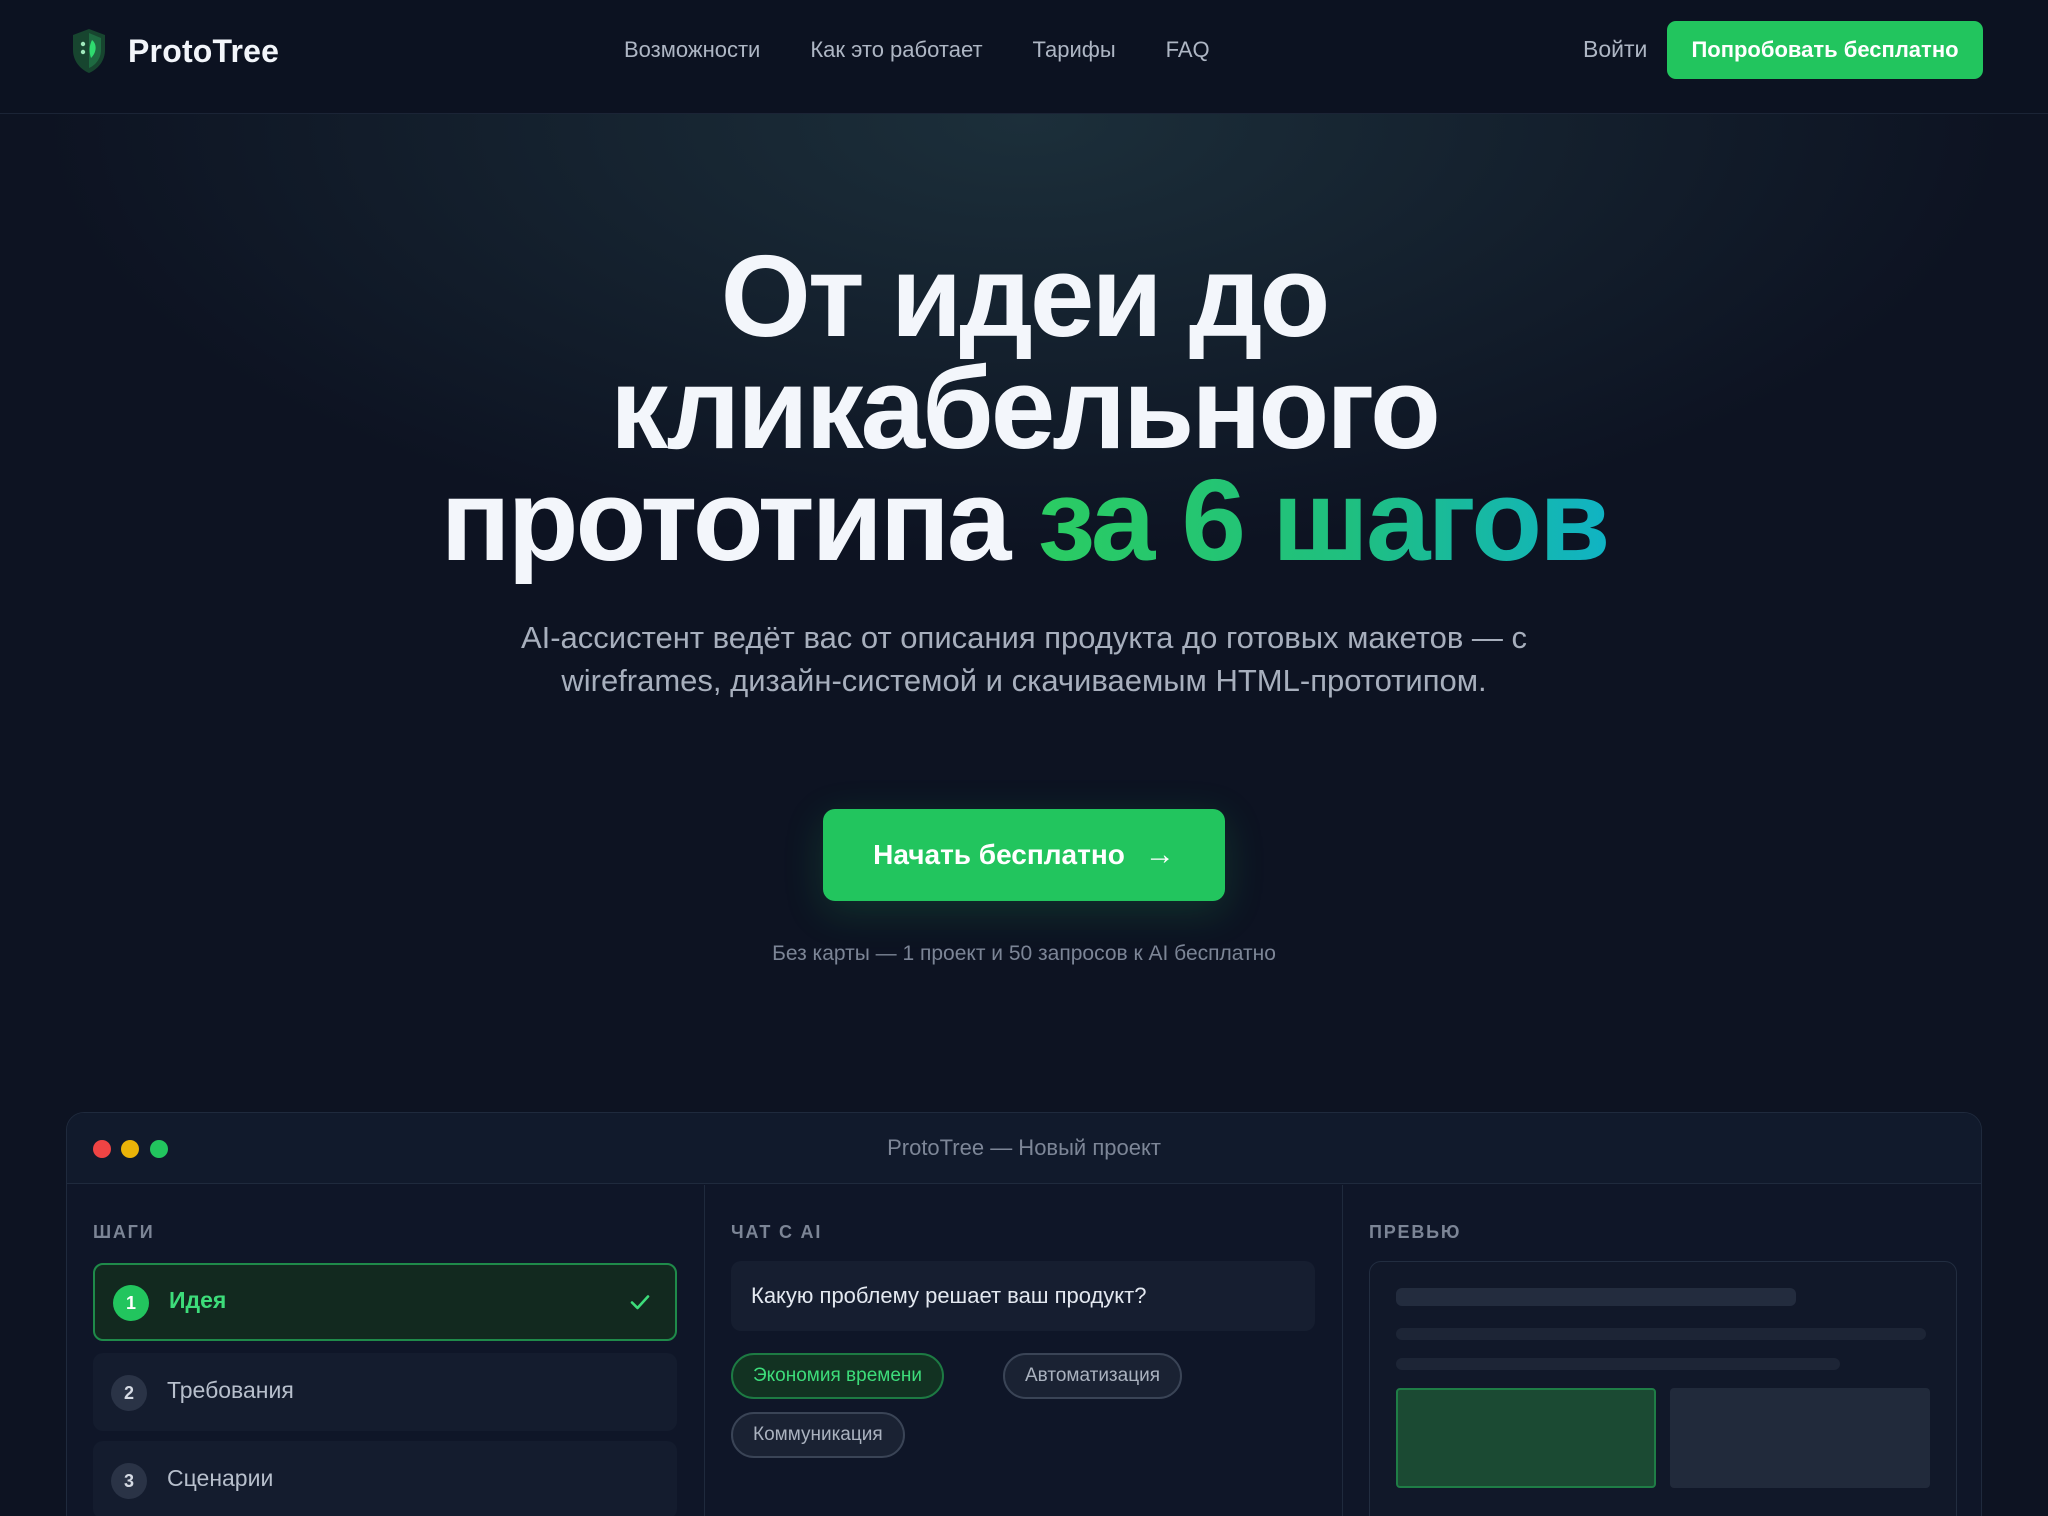 The height and width of the screenshot is (1516, 2048). What do you see at coordinates (89, 51) in the screenshot?
I see `shield-leaf-icon` at bounding box center [89, 51].